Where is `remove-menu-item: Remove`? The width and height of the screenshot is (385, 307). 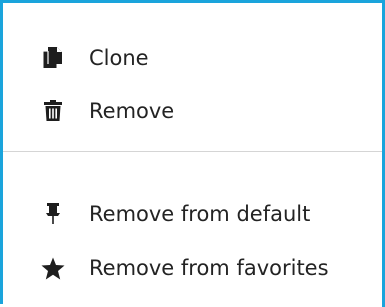 remove-menu-item: Remove is located at coordinates (190, 111).